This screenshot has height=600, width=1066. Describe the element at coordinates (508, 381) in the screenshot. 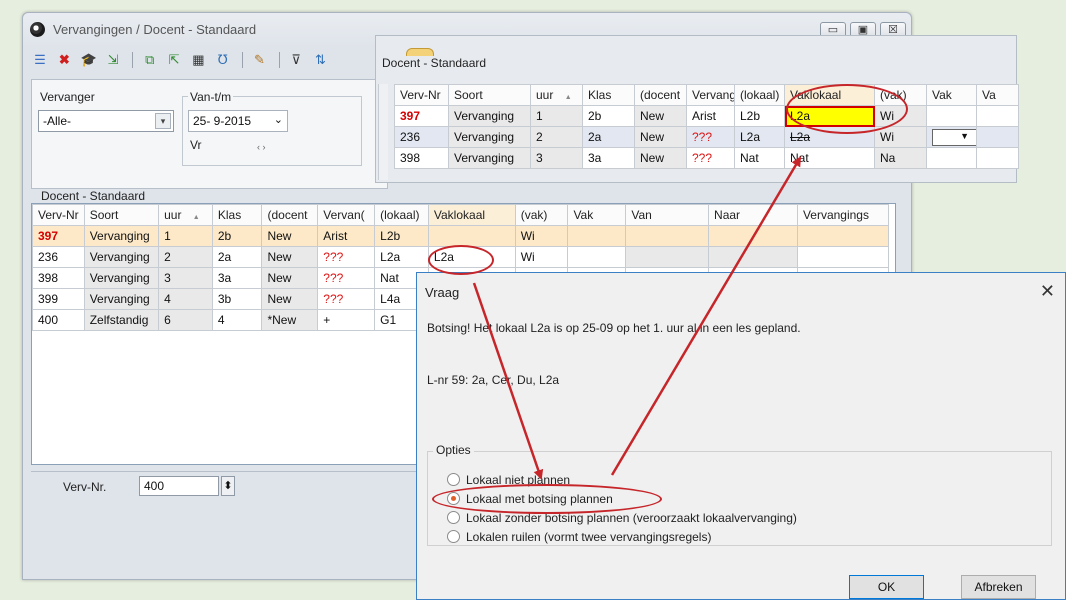

I see `annotation-arrow-down` at that location.